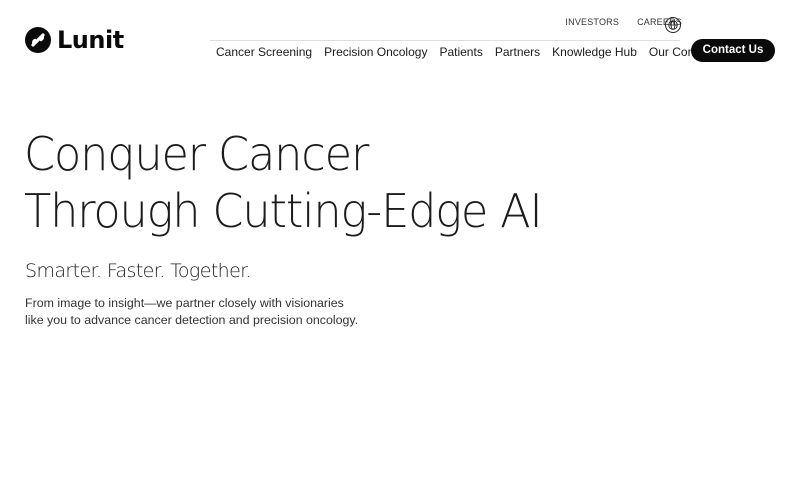 The width and height of the screenshot is (800, 500). What do you see at coordinates (733, 50) in the screenshot?
I see `contact-us-button: Contact Us` at bounding box center [733, 50].